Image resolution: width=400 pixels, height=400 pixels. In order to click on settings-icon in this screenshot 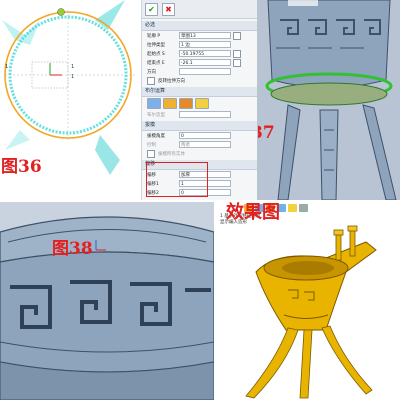, I will do `click(303, 208)`.